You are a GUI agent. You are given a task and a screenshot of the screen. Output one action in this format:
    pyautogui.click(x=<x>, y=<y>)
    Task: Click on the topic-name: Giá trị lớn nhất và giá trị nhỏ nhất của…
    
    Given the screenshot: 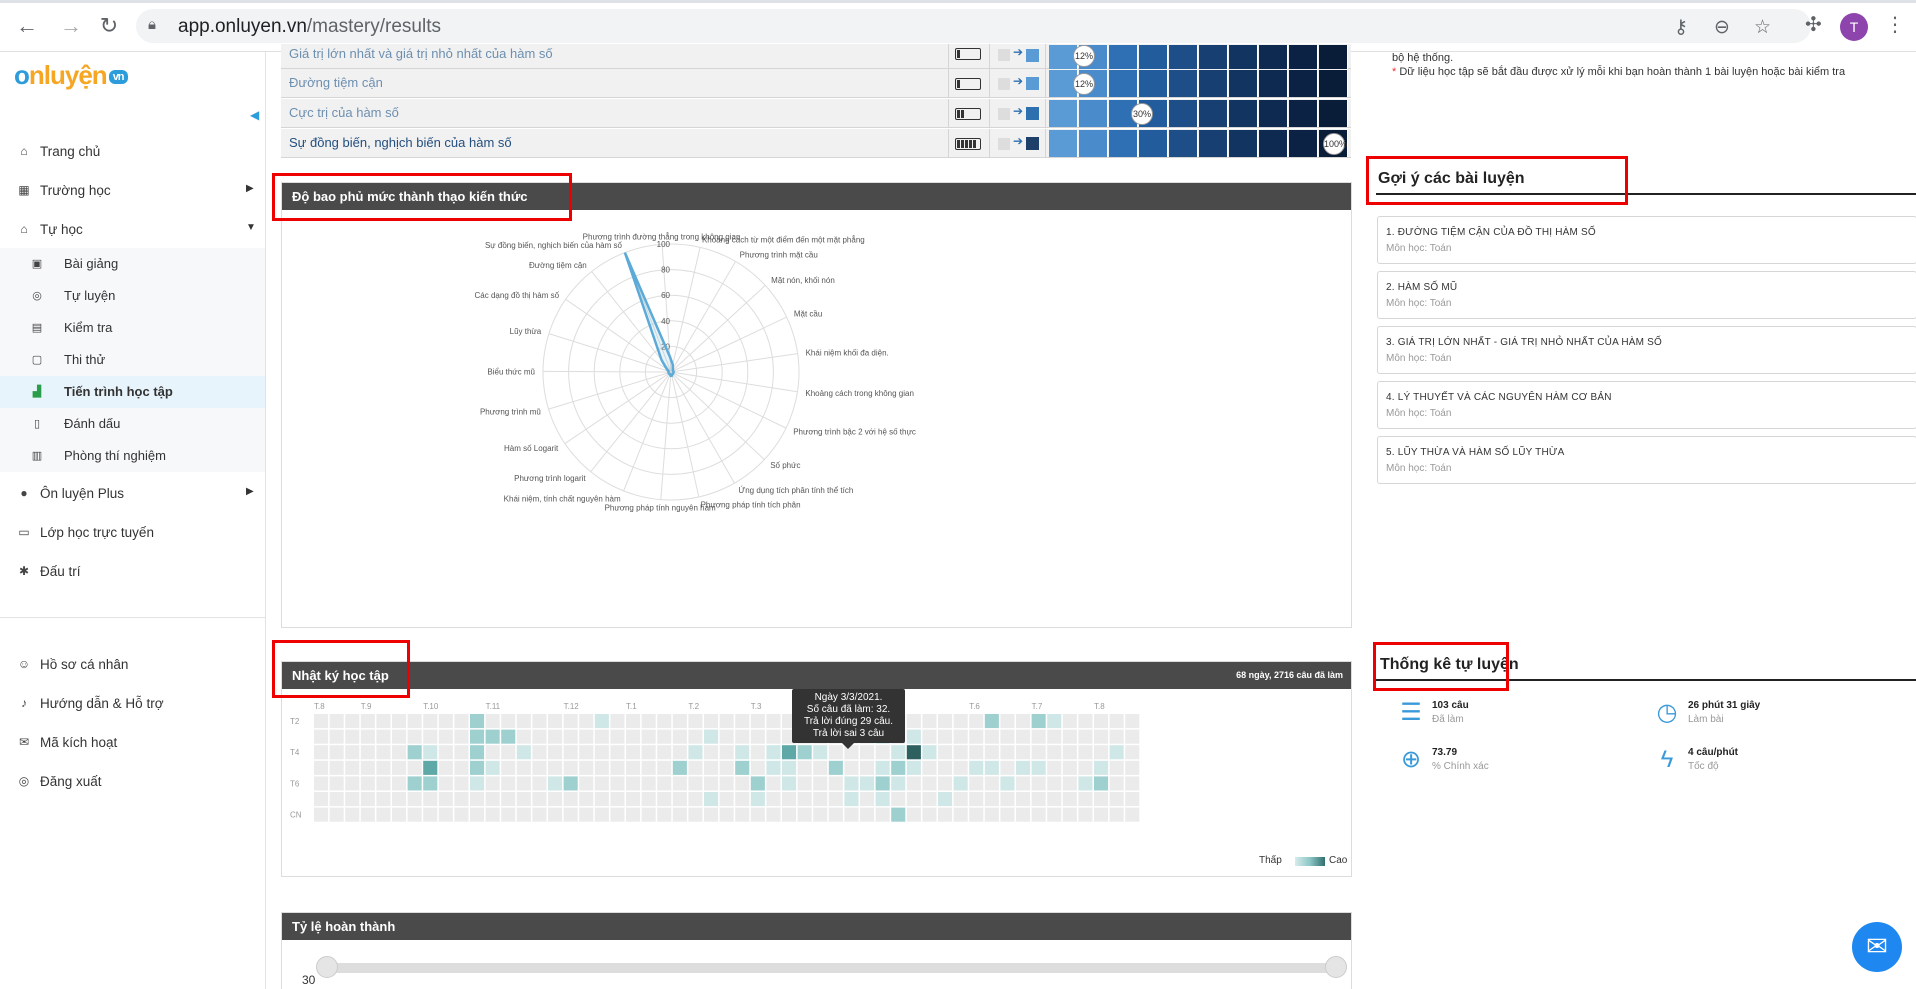 What is the action you would take?
    pyautogui.click(x=421, y=53)
    